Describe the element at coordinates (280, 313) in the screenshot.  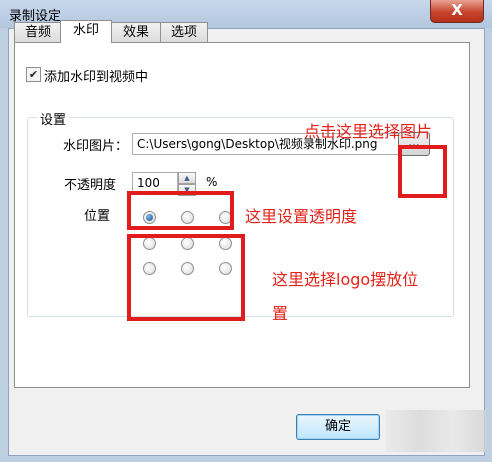
I see `position-annotation-line2: 置` at that location.